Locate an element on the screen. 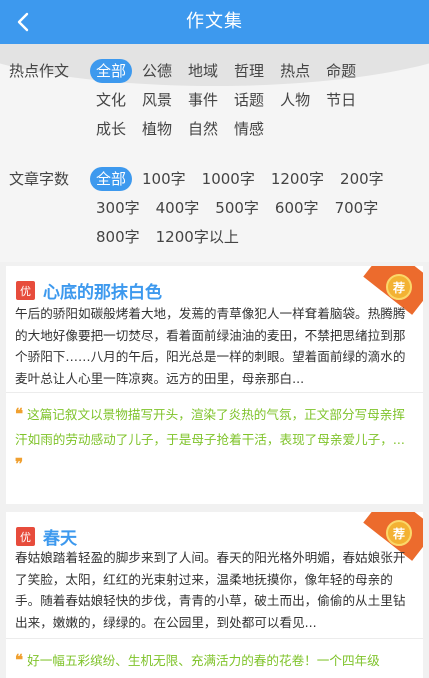 Image resolution: width=429 pixels, height=678 pixels. hot-topic-label: 热点作文 is located at coordinates (39, 71).